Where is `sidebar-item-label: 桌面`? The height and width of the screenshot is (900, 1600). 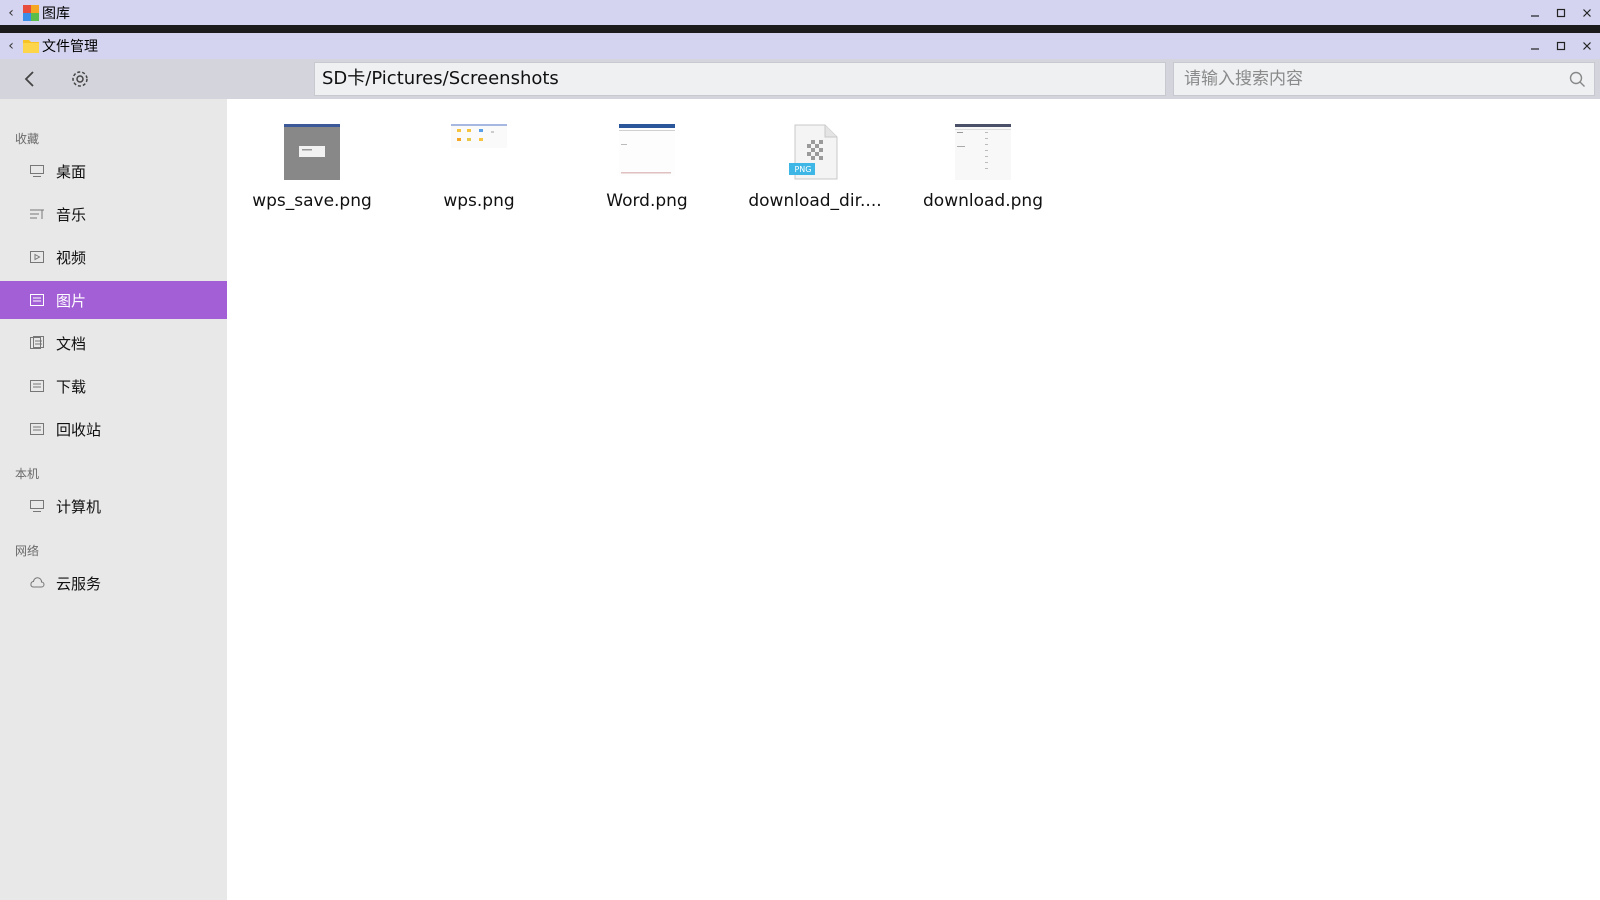 sidebar-item-label: 桌面 is located at coordinates (71, 171).